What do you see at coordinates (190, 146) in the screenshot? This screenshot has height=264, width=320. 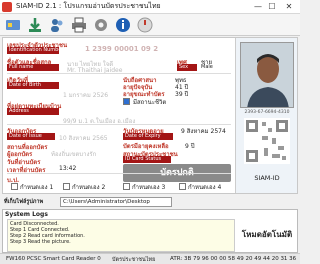 I see `remaining-value: 9 ปี` at bounding box center [190, 146].